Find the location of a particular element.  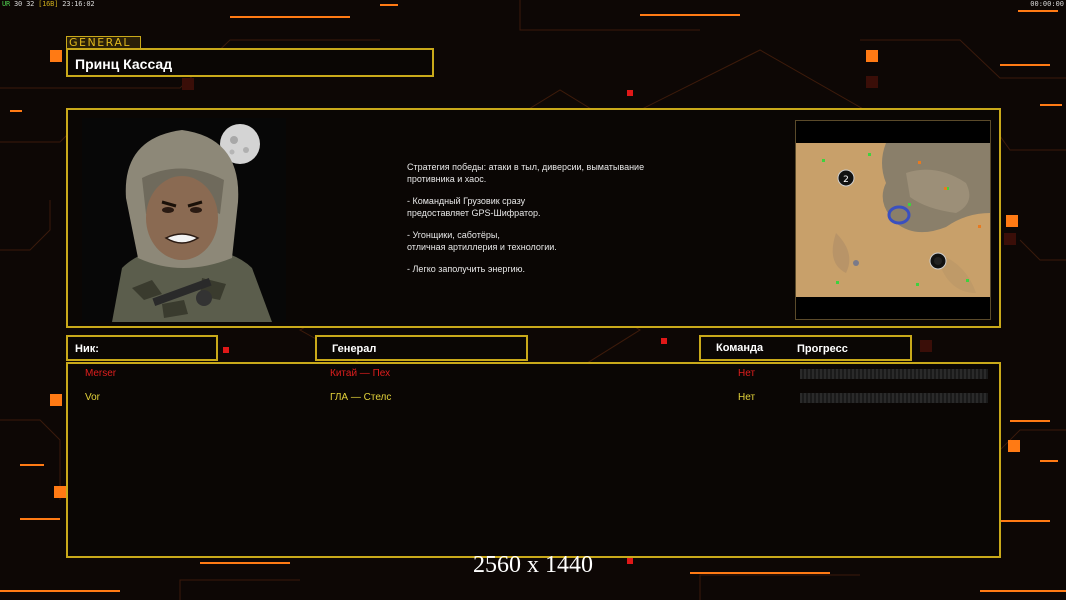

team-header-label: Команда is located at coordinates (740, 348).